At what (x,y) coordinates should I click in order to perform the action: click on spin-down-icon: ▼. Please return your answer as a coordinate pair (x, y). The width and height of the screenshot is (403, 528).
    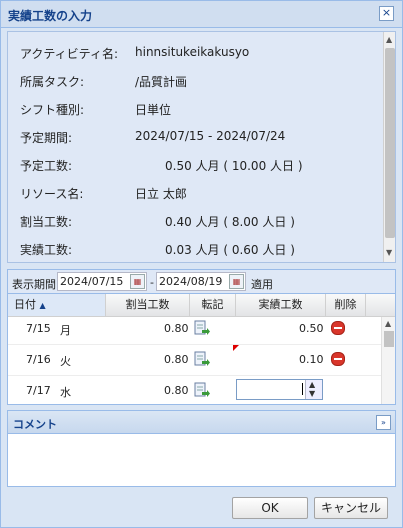
    Looking at the image, I should click on (312, 393).